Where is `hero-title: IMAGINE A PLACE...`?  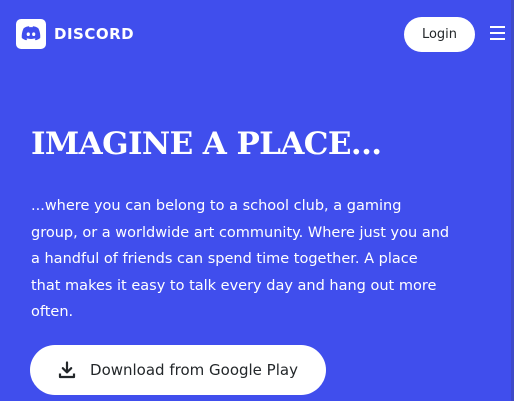
hero-title: IMAGINE A PLACE... is located at coordinates (206, 144).